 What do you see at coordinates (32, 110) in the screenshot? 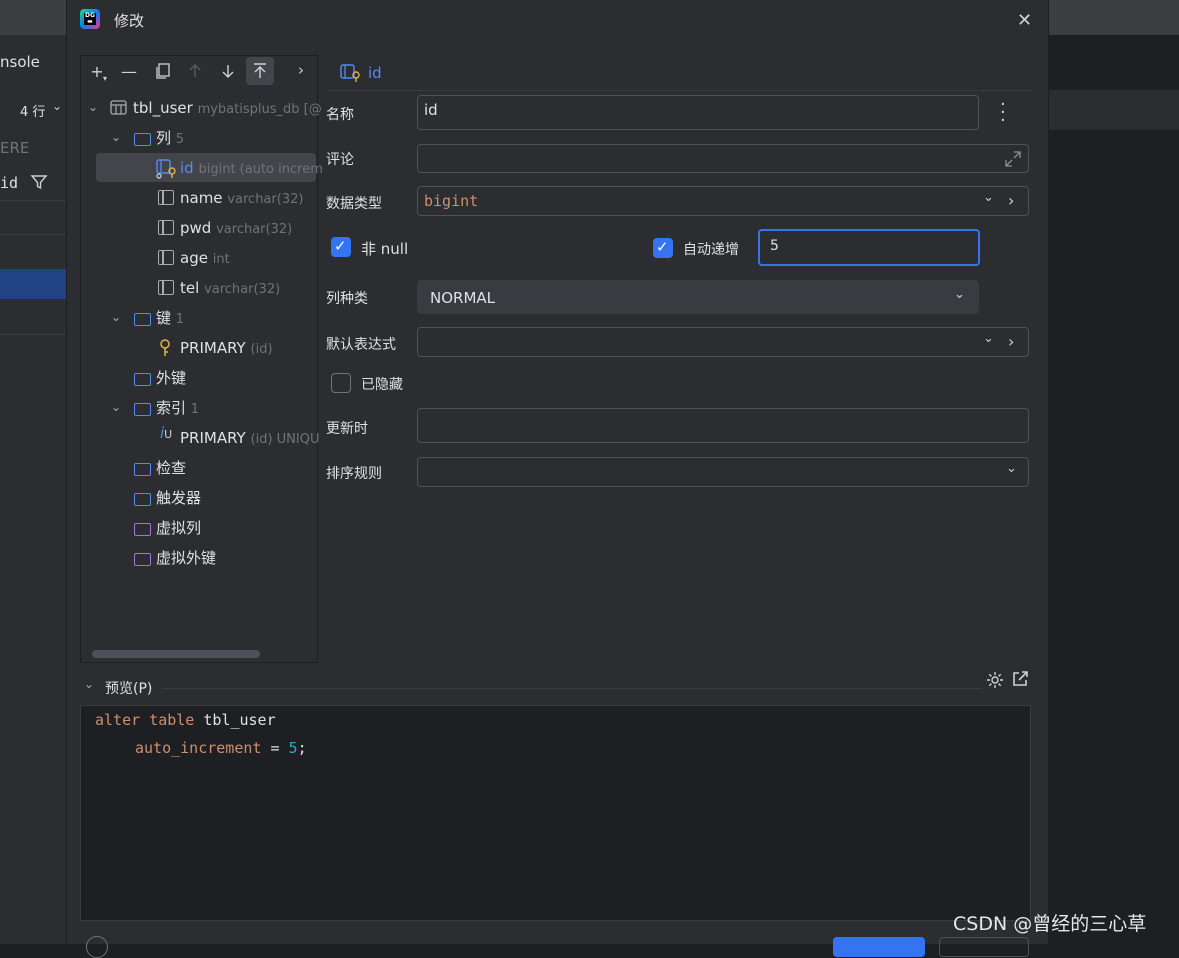
I see `rows-count: 4 行` at bounding box center [32, 110].